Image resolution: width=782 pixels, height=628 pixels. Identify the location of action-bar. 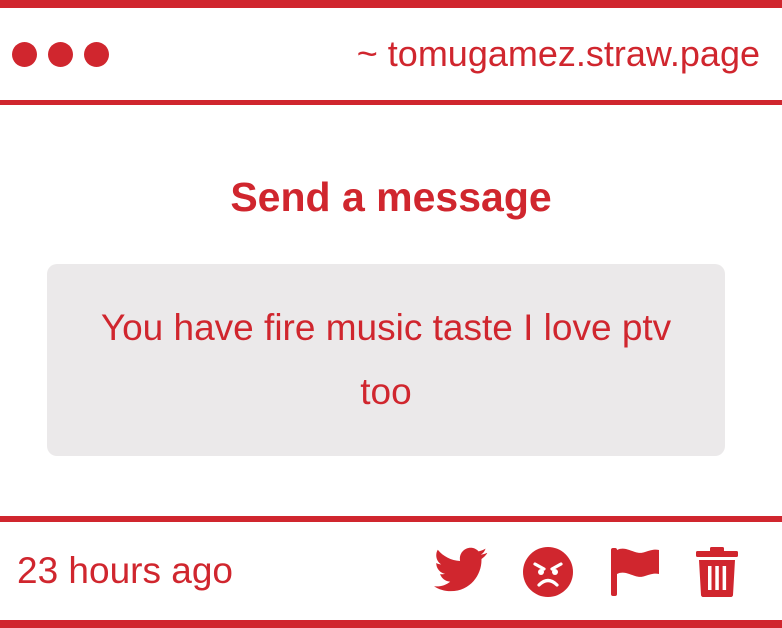
(391, 572).